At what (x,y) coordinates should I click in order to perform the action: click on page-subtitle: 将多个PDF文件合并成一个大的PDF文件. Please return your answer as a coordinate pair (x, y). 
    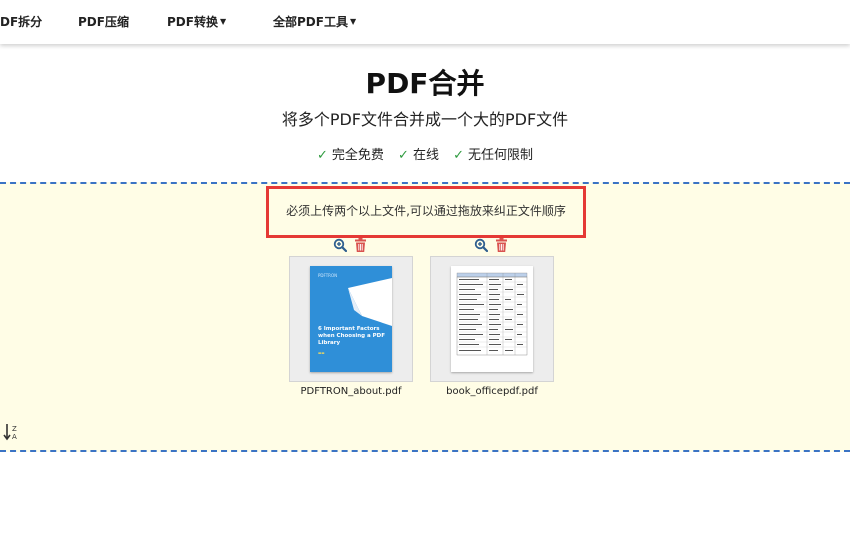
    Looking at the image, I should click on (425, 119).